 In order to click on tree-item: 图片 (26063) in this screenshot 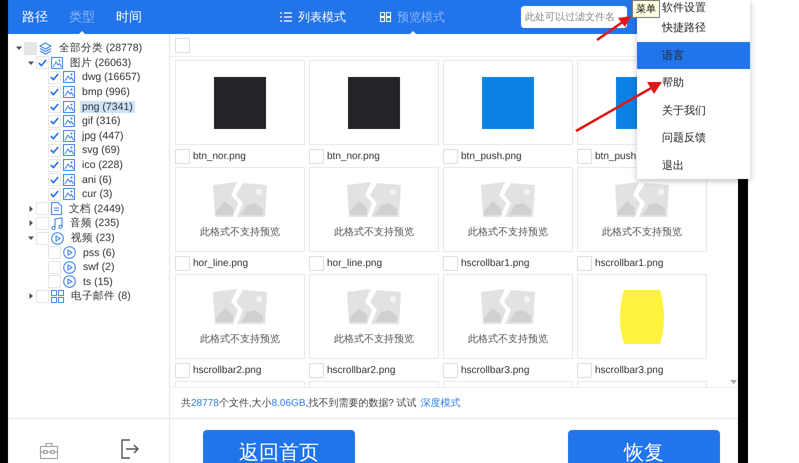, I will do `click(101, 63)`.